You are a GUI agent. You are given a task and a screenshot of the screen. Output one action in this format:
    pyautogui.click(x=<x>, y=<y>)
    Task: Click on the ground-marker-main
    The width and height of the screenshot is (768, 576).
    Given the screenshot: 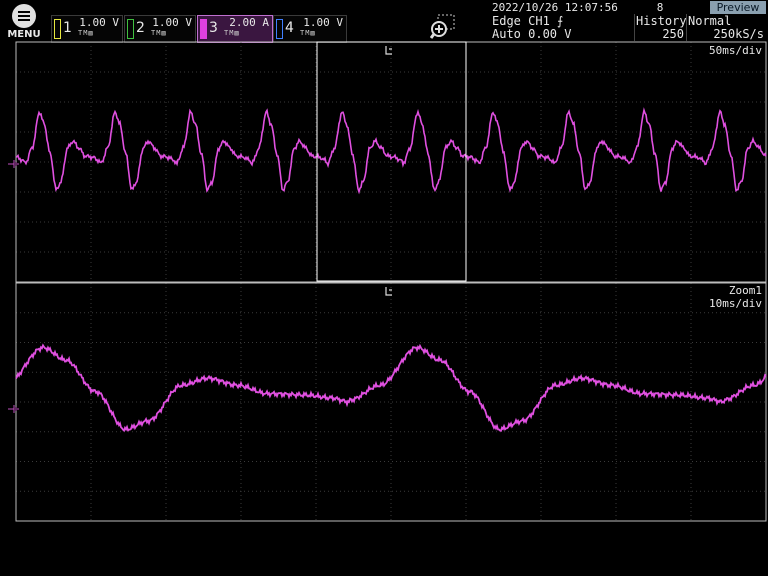 What is the action you would take?
    pyautogui.click(x=14, y=164)
    